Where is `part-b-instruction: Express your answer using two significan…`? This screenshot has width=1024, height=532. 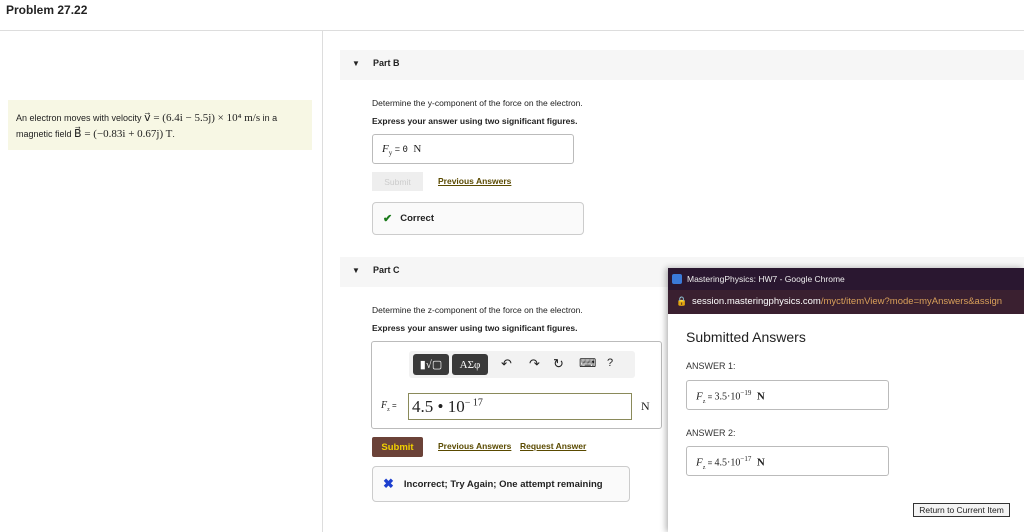 part-b-instruction: Express your answer using two significan… is located at coordinates (475, 121).